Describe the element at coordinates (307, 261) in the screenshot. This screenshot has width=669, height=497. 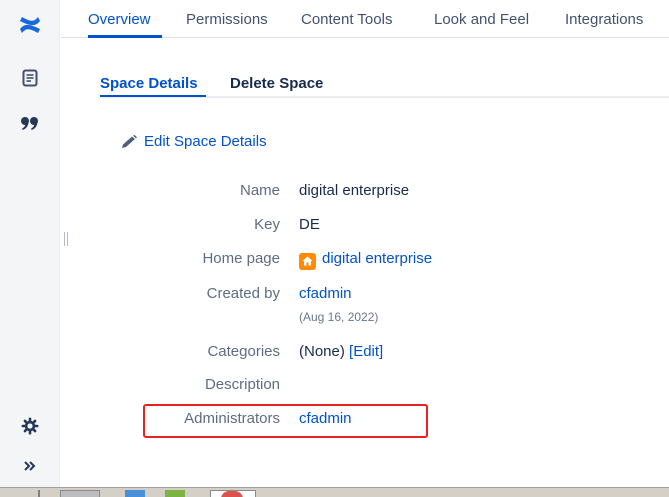
I see `home-icon` at that location.